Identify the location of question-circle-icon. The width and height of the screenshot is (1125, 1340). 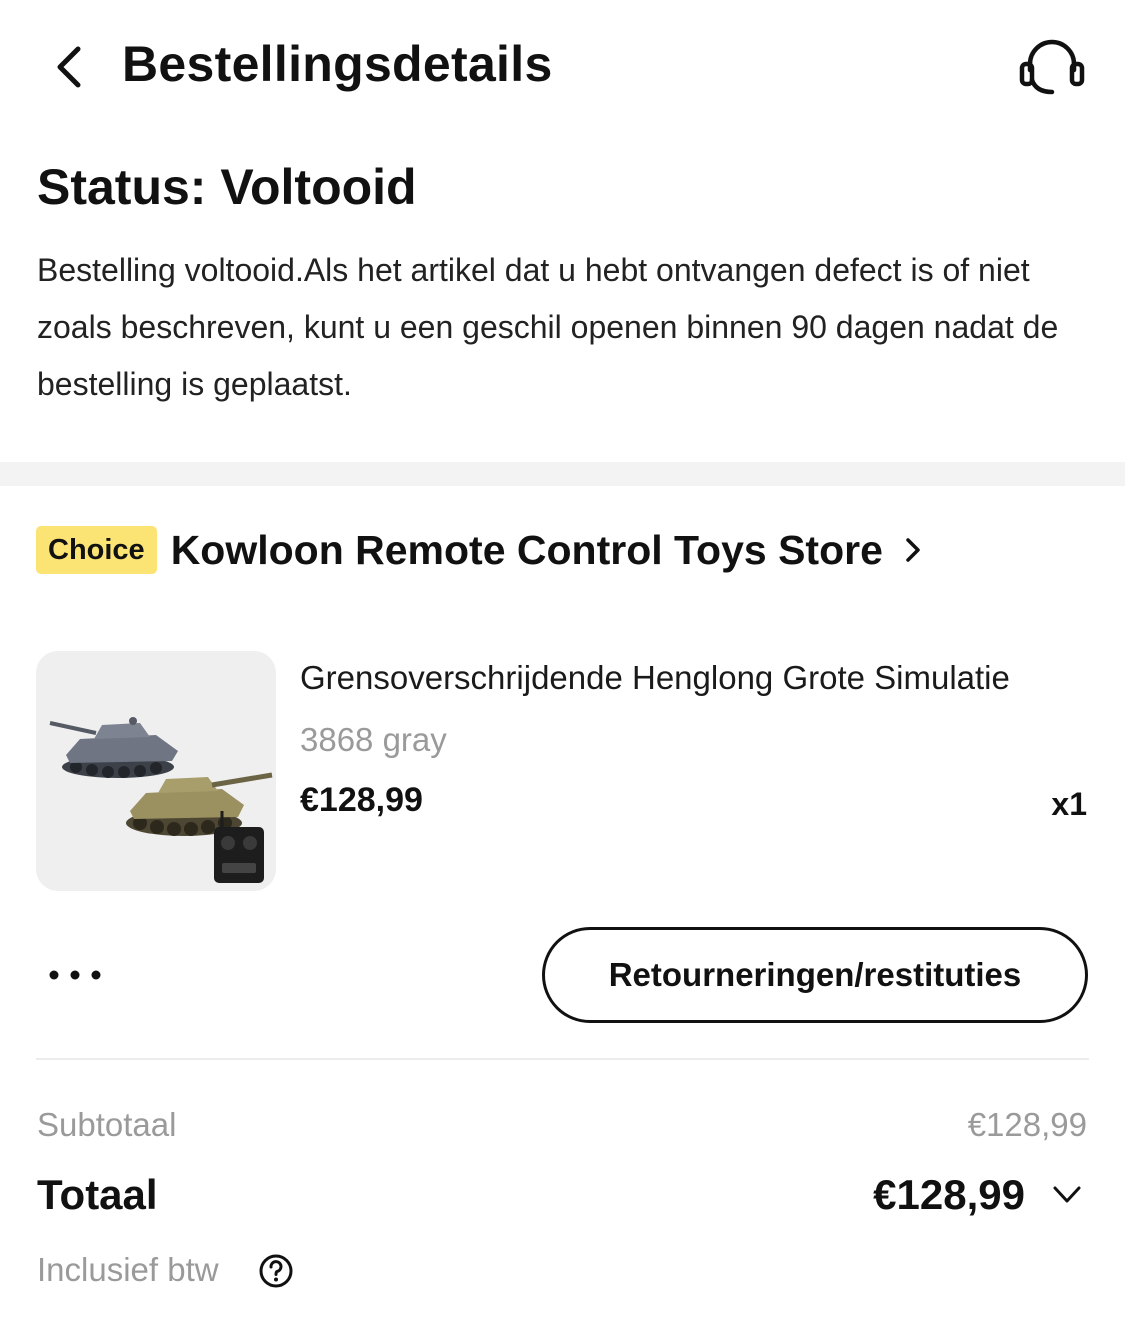
(276, 1271).